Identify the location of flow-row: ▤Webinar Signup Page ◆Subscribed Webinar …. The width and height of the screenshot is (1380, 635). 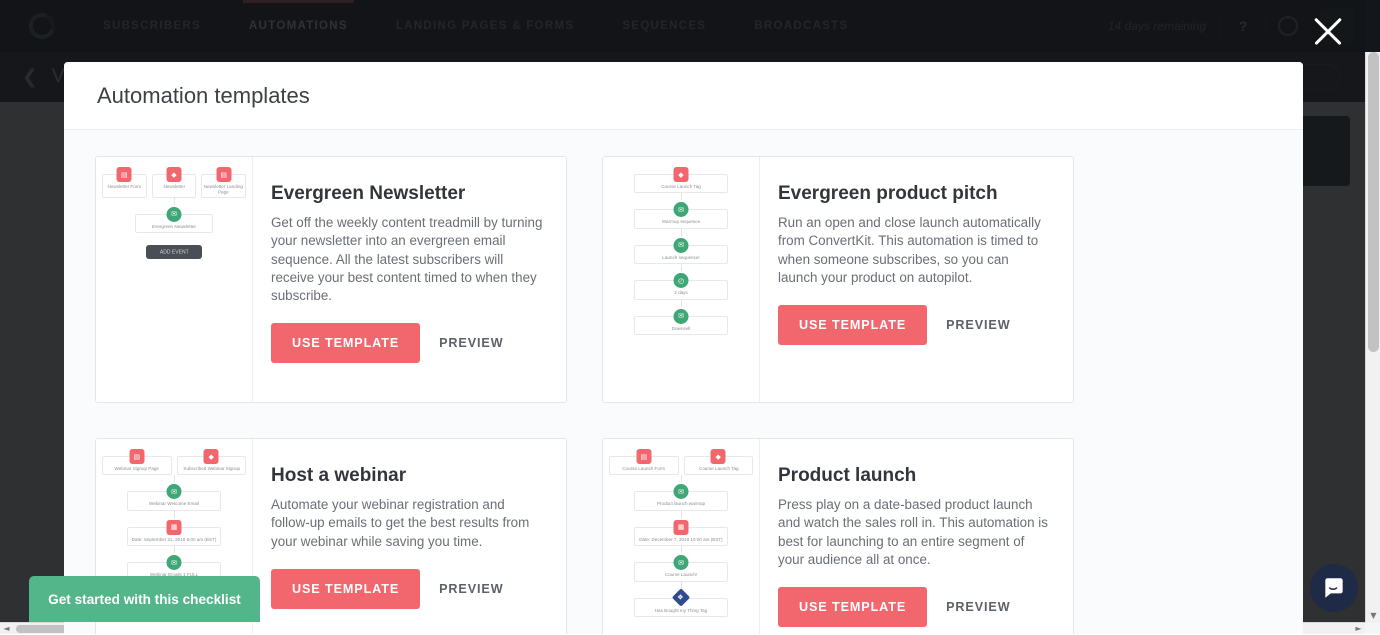
(174, 461).